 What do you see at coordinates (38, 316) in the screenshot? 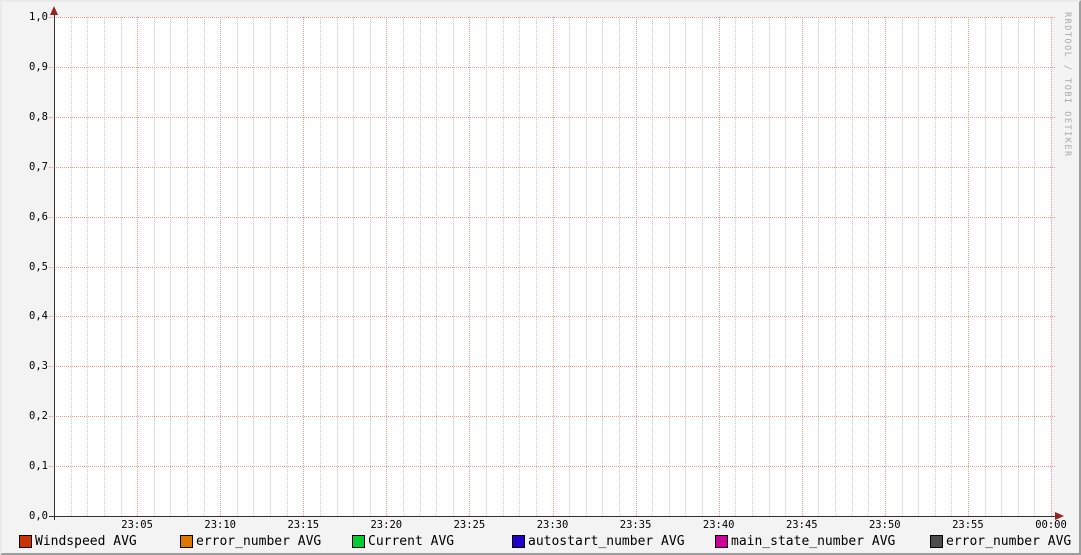
I see `y-tick-label: 0,4` at bounding box center [38, 316].